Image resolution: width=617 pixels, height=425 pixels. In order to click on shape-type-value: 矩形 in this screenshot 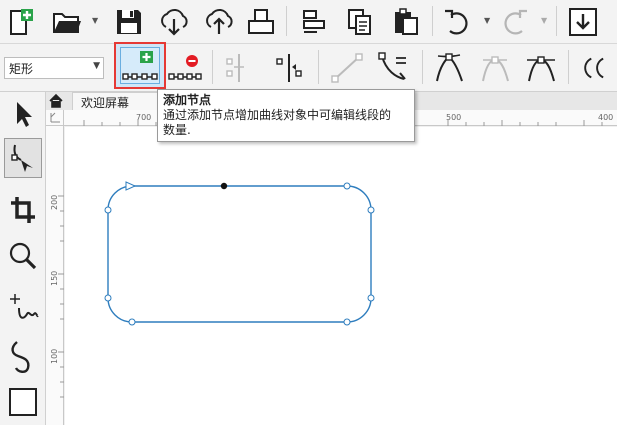, I will do `click(21, 69)`.